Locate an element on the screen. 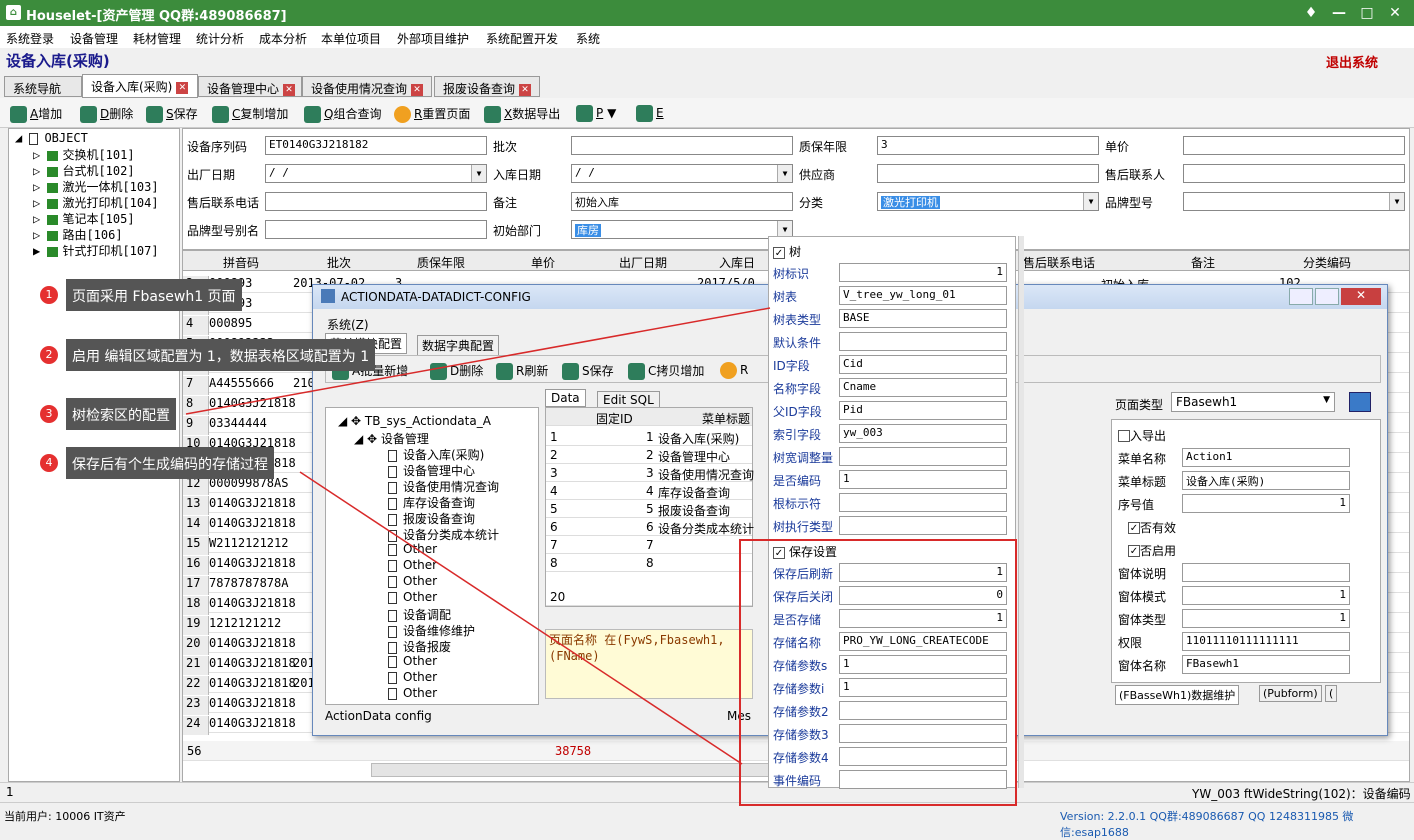 This screenshot has width=1414, height=840. callout-number: 3 is located at coordinates (49, 414).